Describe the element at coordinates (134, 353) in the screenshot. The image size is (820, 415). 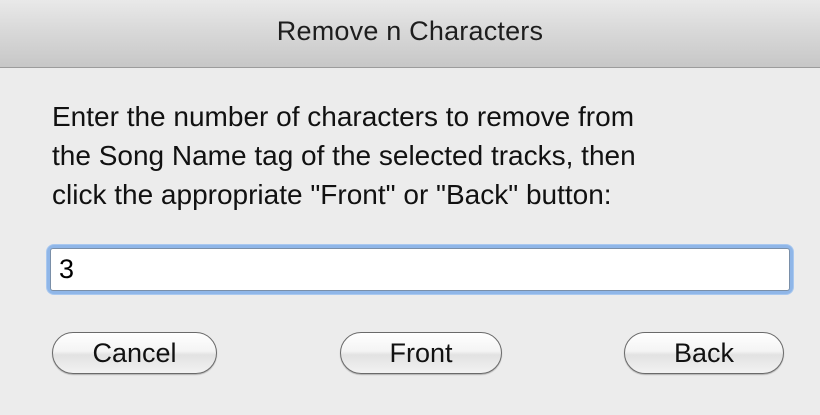
I see `cancel-button: Cancel` at that location.